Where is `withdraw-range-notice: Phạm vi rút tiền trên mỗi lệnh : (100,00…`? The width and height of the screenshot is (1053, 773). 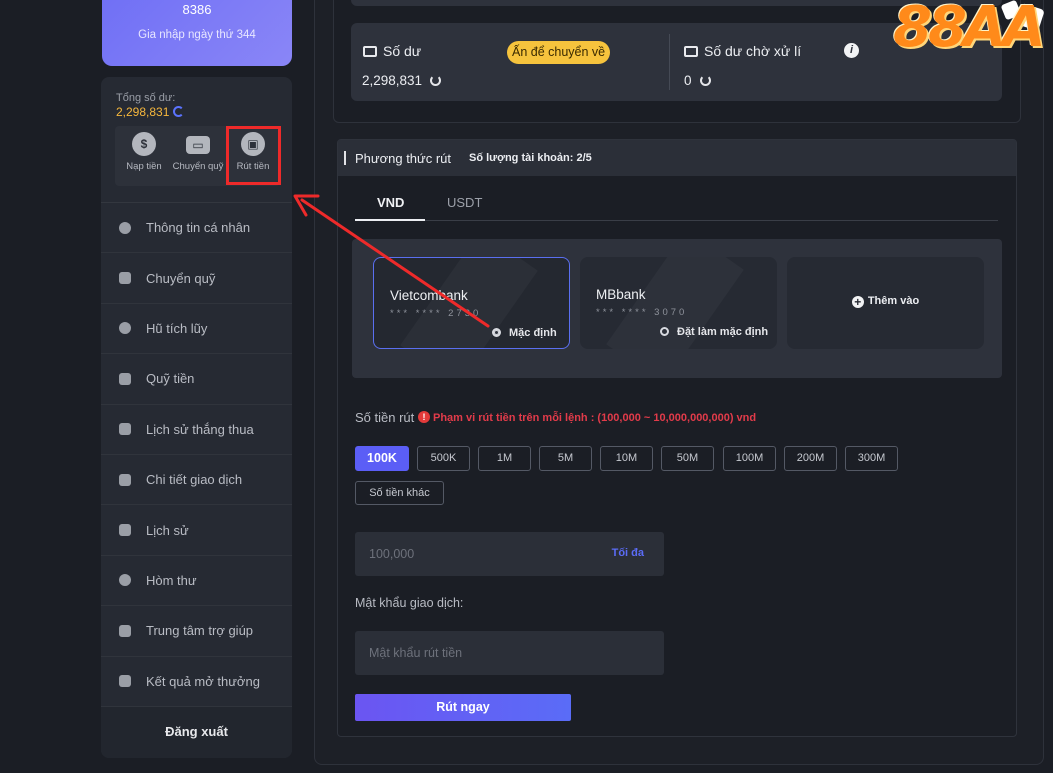 withdraw-range-notice: Phạm vi rút tiền trên mỗi lệnh : (100,00… is located at coordinates (595, 418).